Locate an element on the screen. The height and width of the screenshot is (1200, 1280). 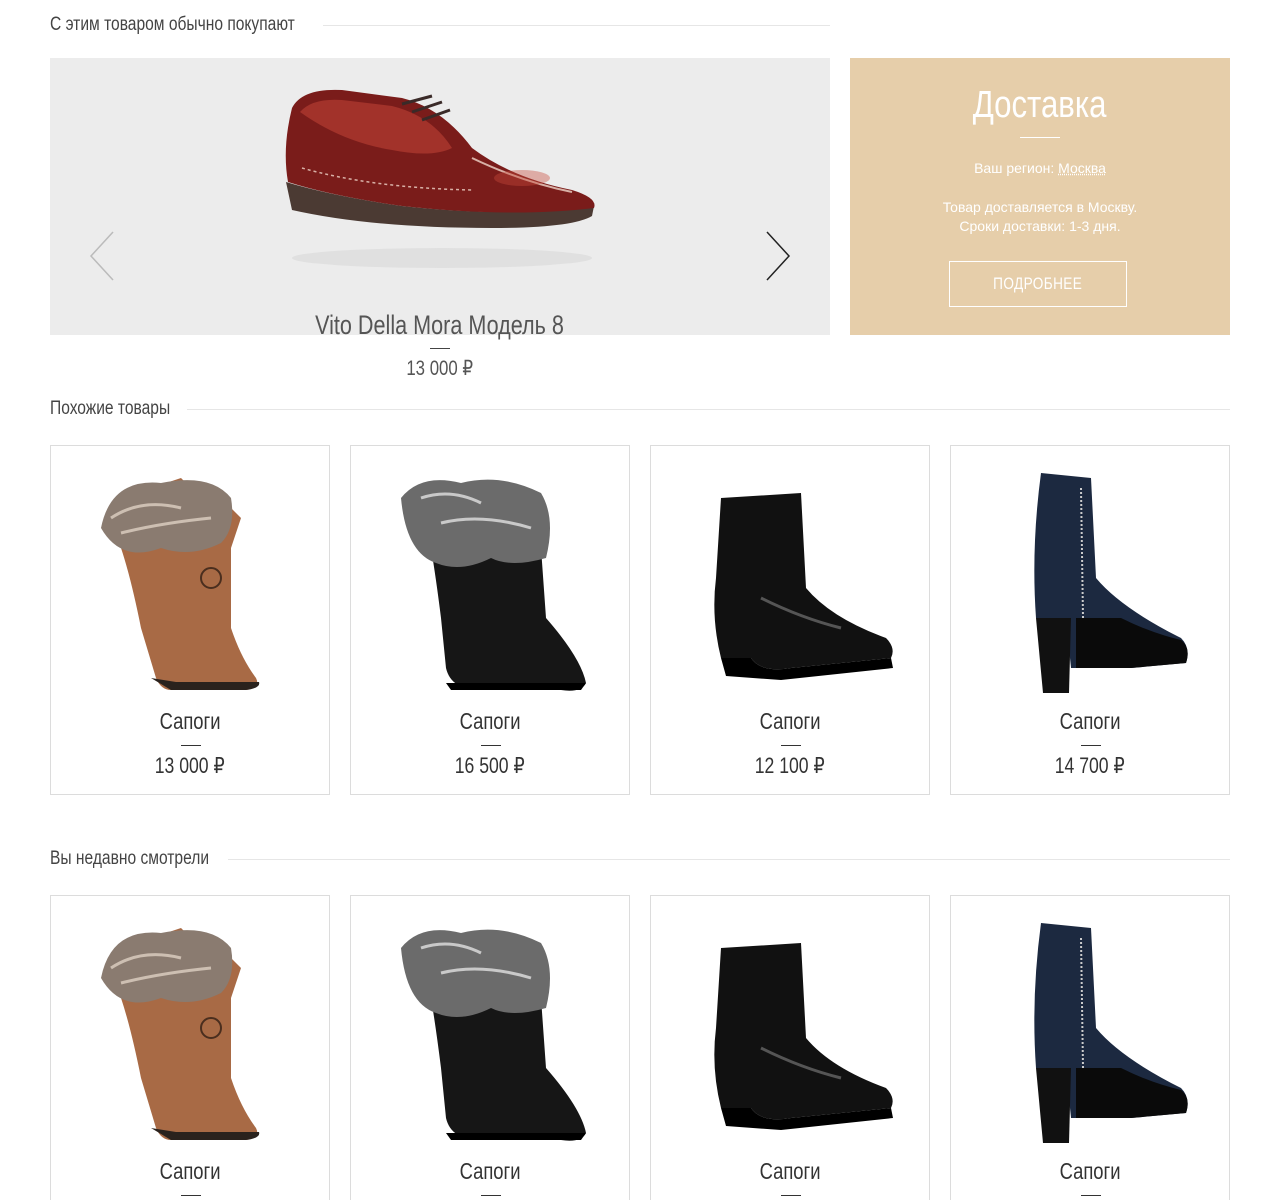
delivery-info-line1: Товар доставляется в Москву. is located at coordinates (1040, 207).